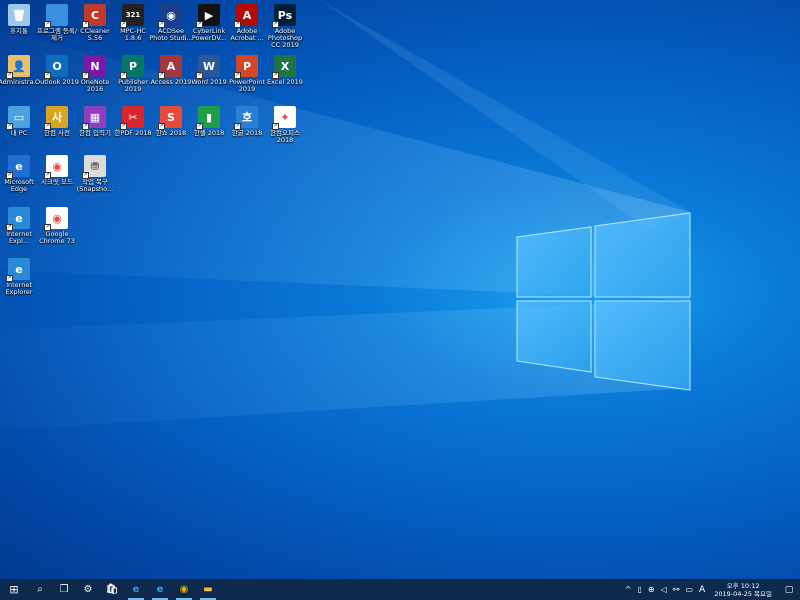  What do you see at coordinates (56, 118) in the screenshot?
I see `hancom-dictionary-icon: 사 ↗` at bounding box center [56, 118].